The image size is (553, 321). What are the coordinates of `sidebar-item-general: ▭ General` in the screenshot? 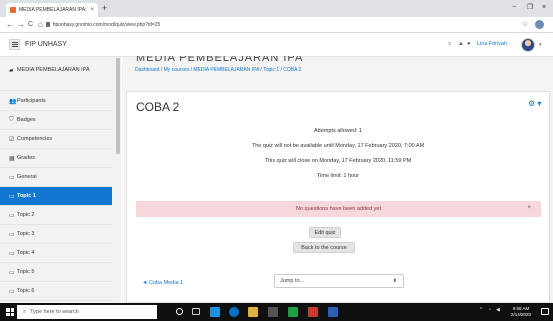 It's located at (56, 177).